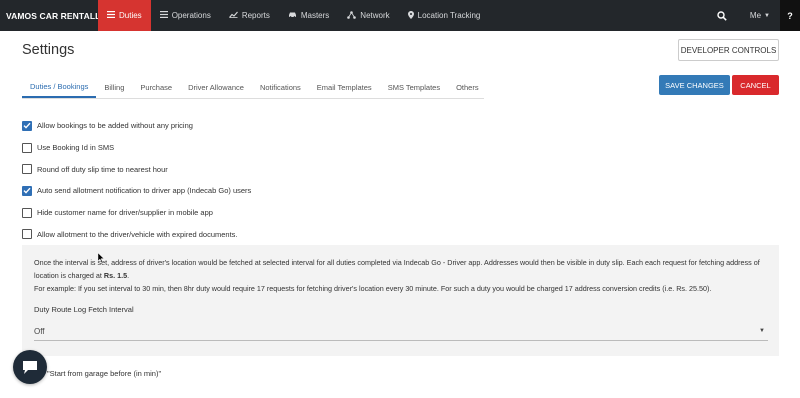  Describe the element at coordinates (39, 332) in the screenshot. I see `select-value: Off` at that location.